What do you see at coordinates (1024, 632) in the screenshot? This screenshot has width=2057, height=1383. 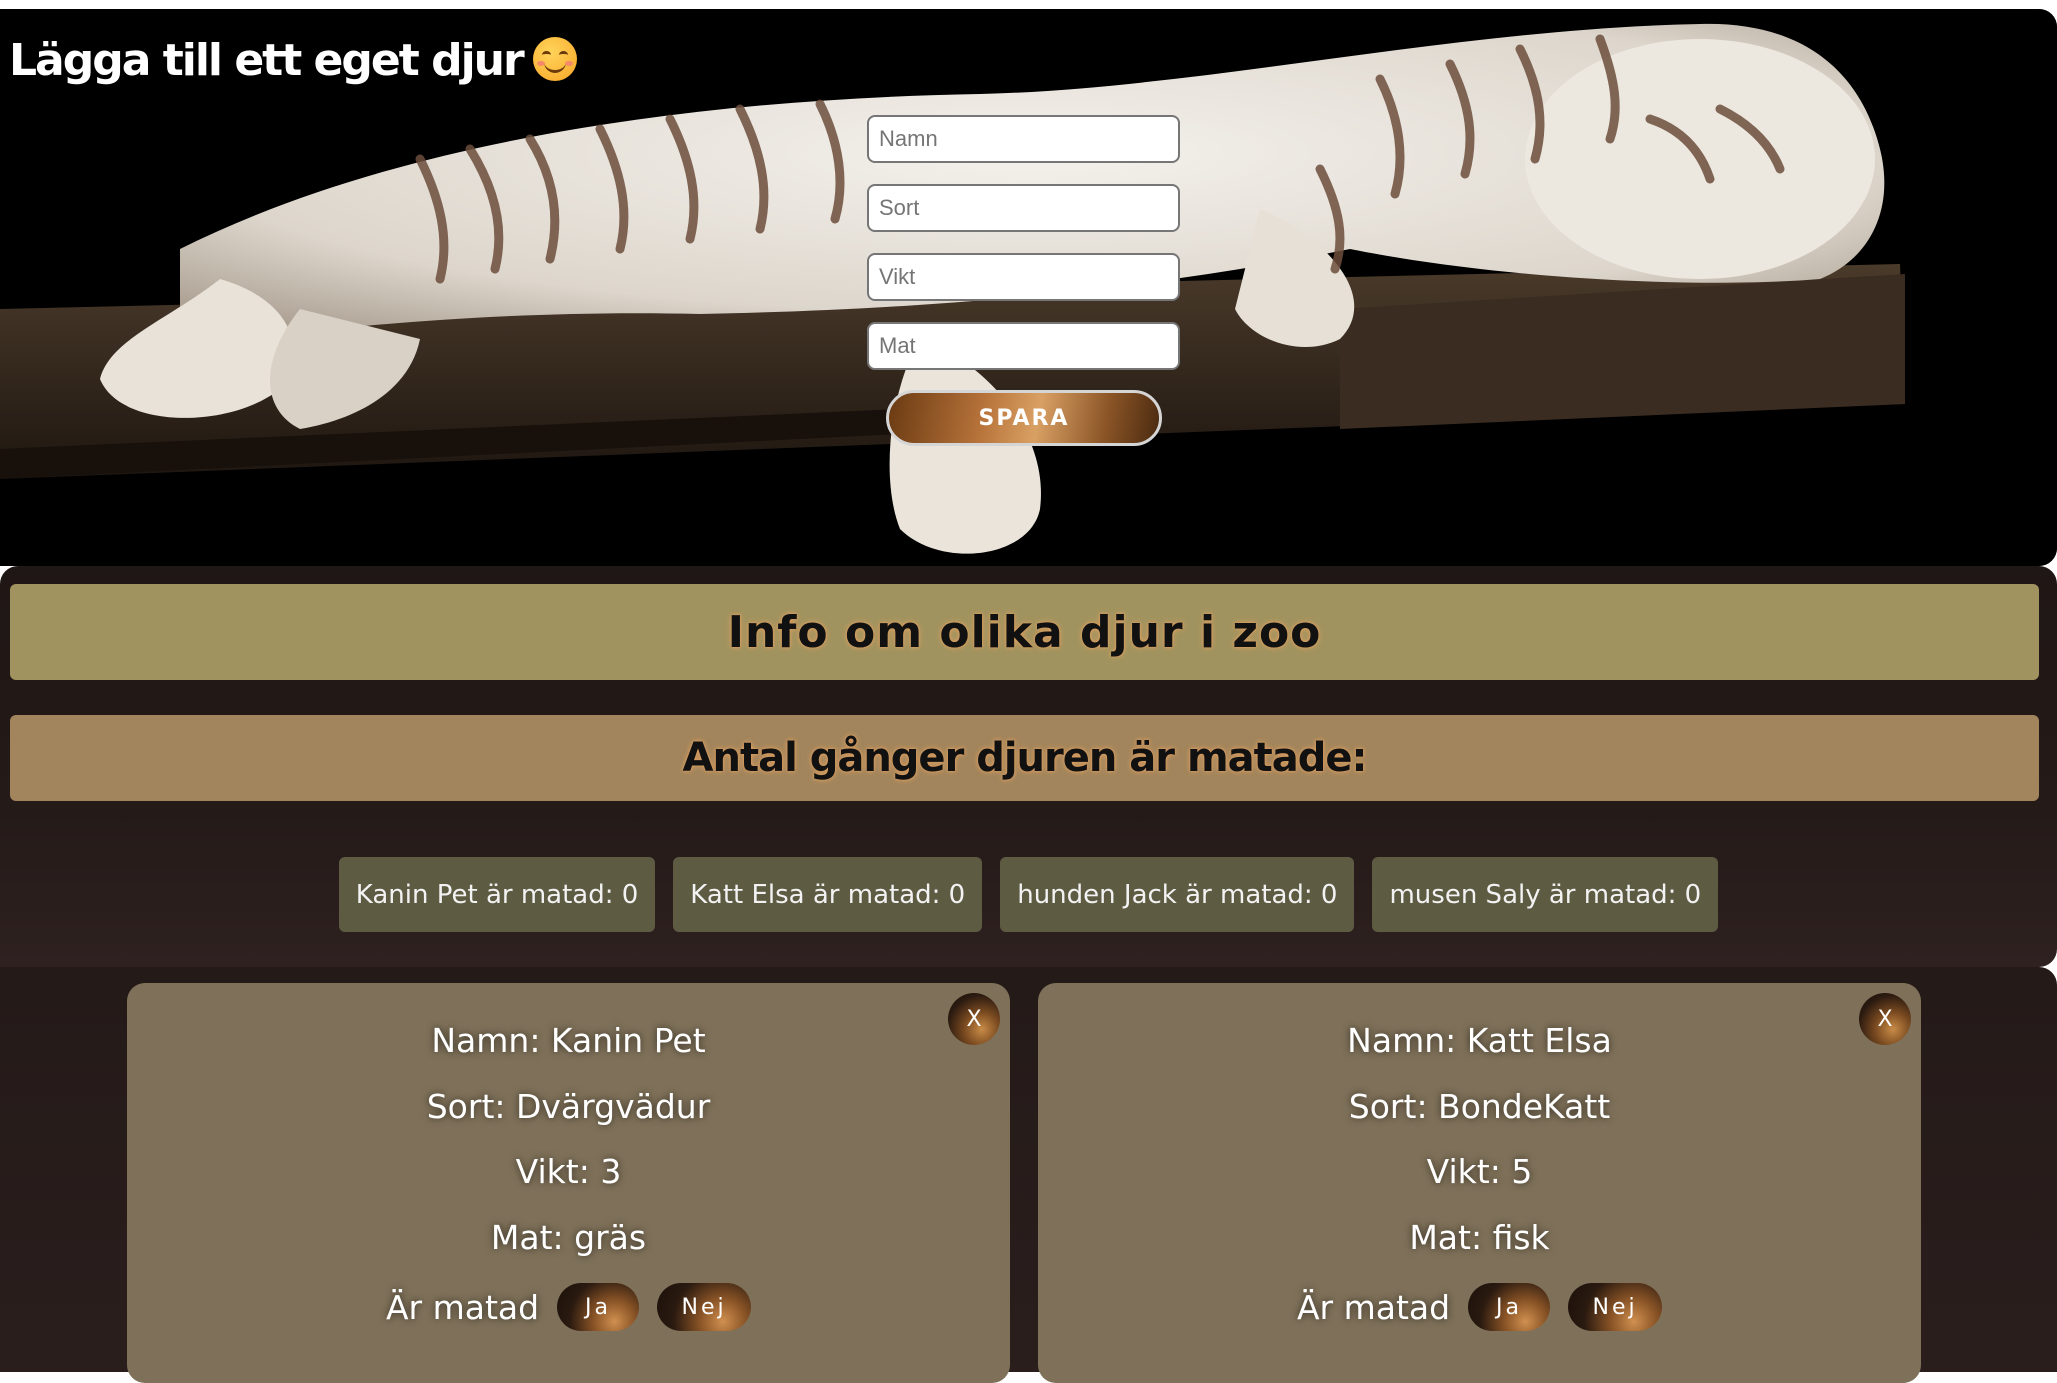 I see `info-heading: Info om olika djur i zoo` at bounding box center [1024, 632].